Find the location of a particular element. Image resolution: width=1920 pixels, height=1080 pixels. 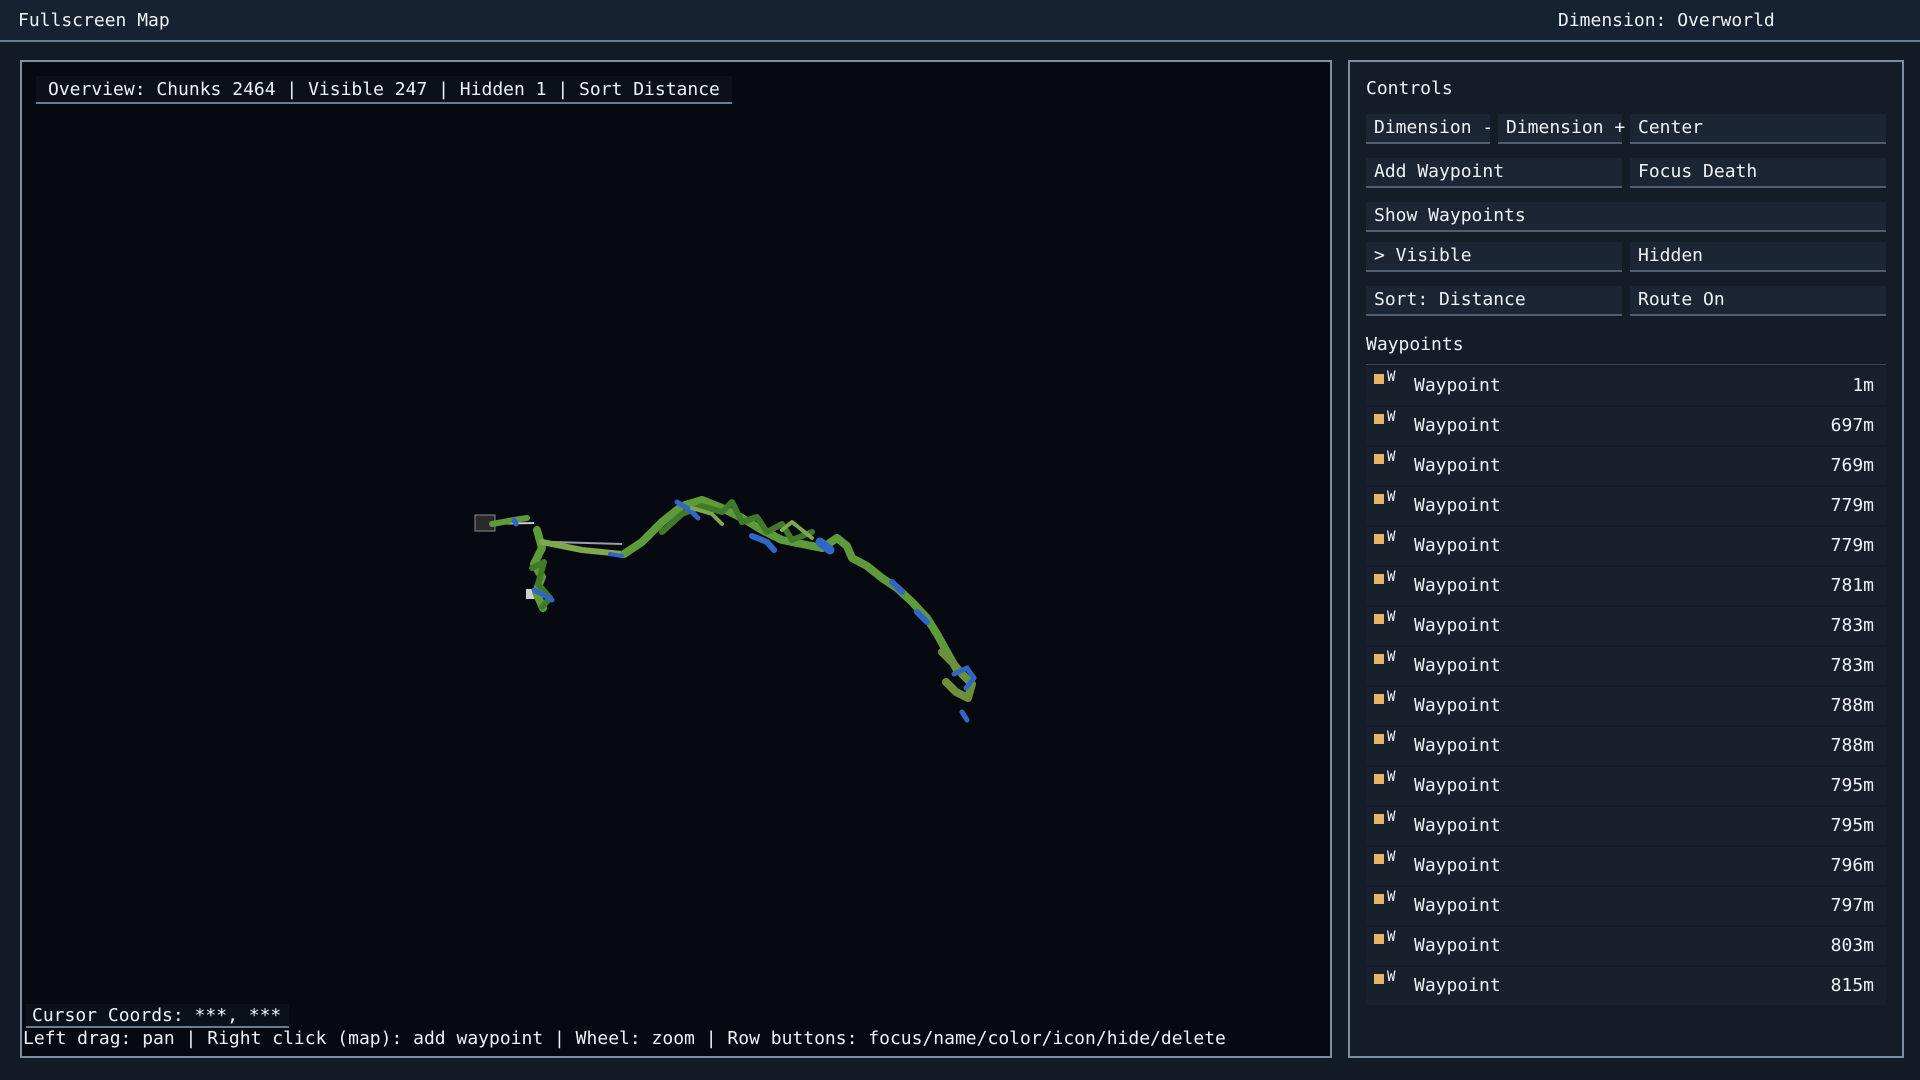

terrain-trail is located at coordinates (733, 609).